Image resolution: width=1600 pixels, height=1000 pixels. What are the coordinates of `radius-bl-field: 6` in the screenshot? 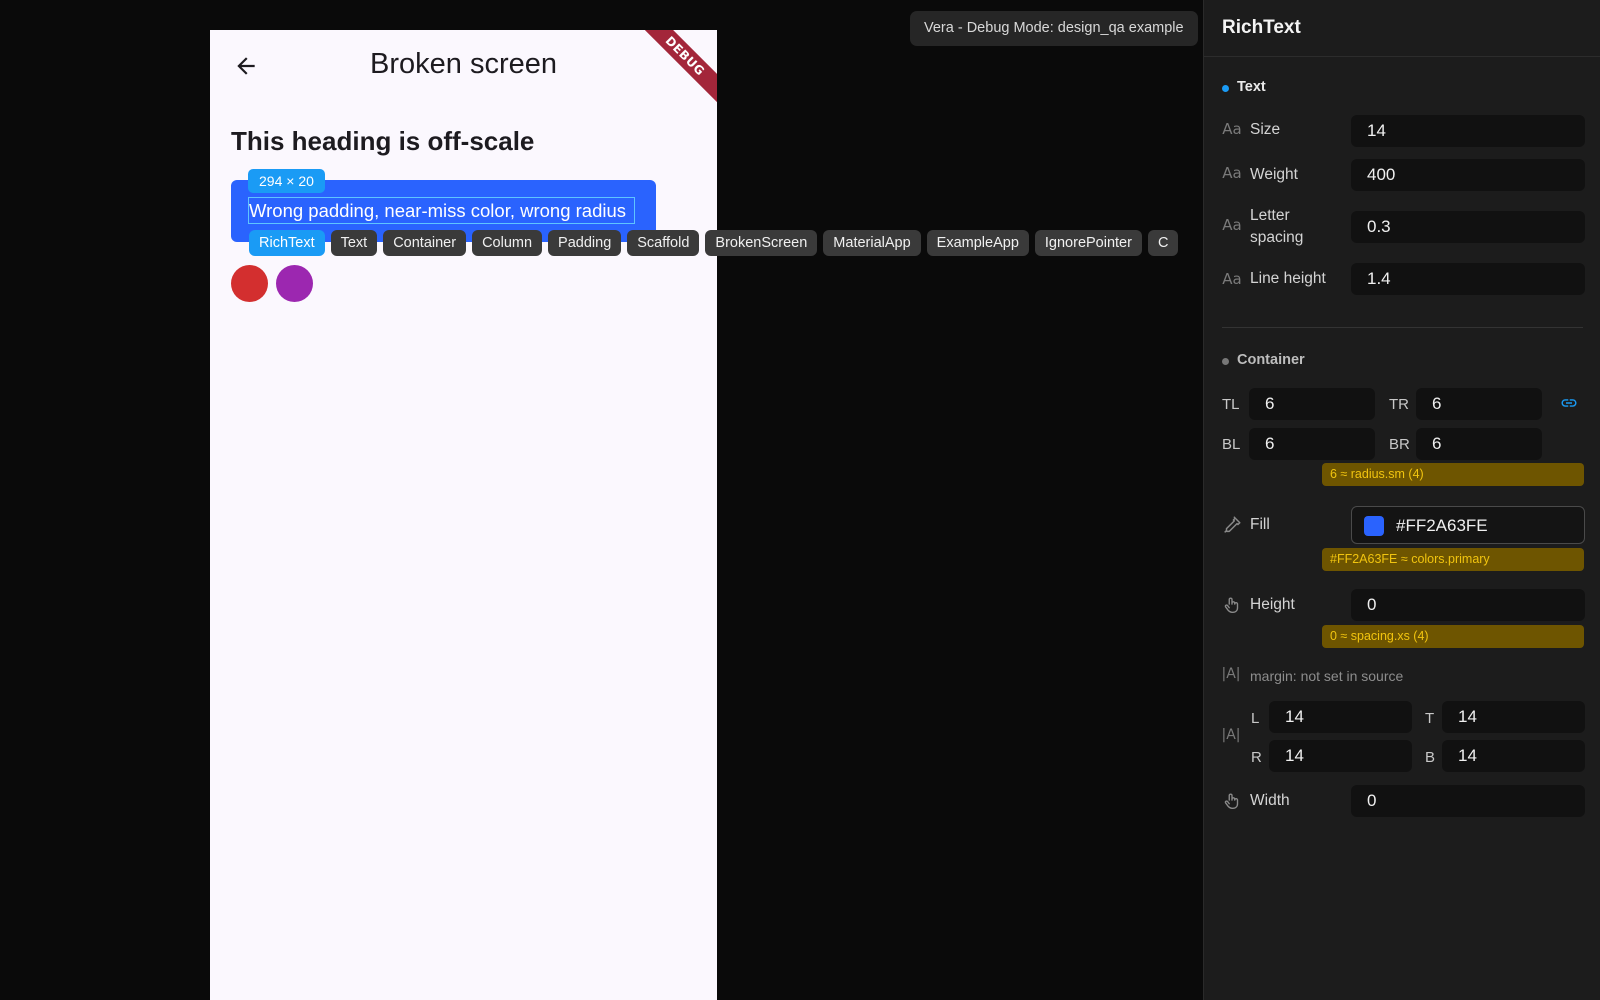 It's located at (1312, 444).